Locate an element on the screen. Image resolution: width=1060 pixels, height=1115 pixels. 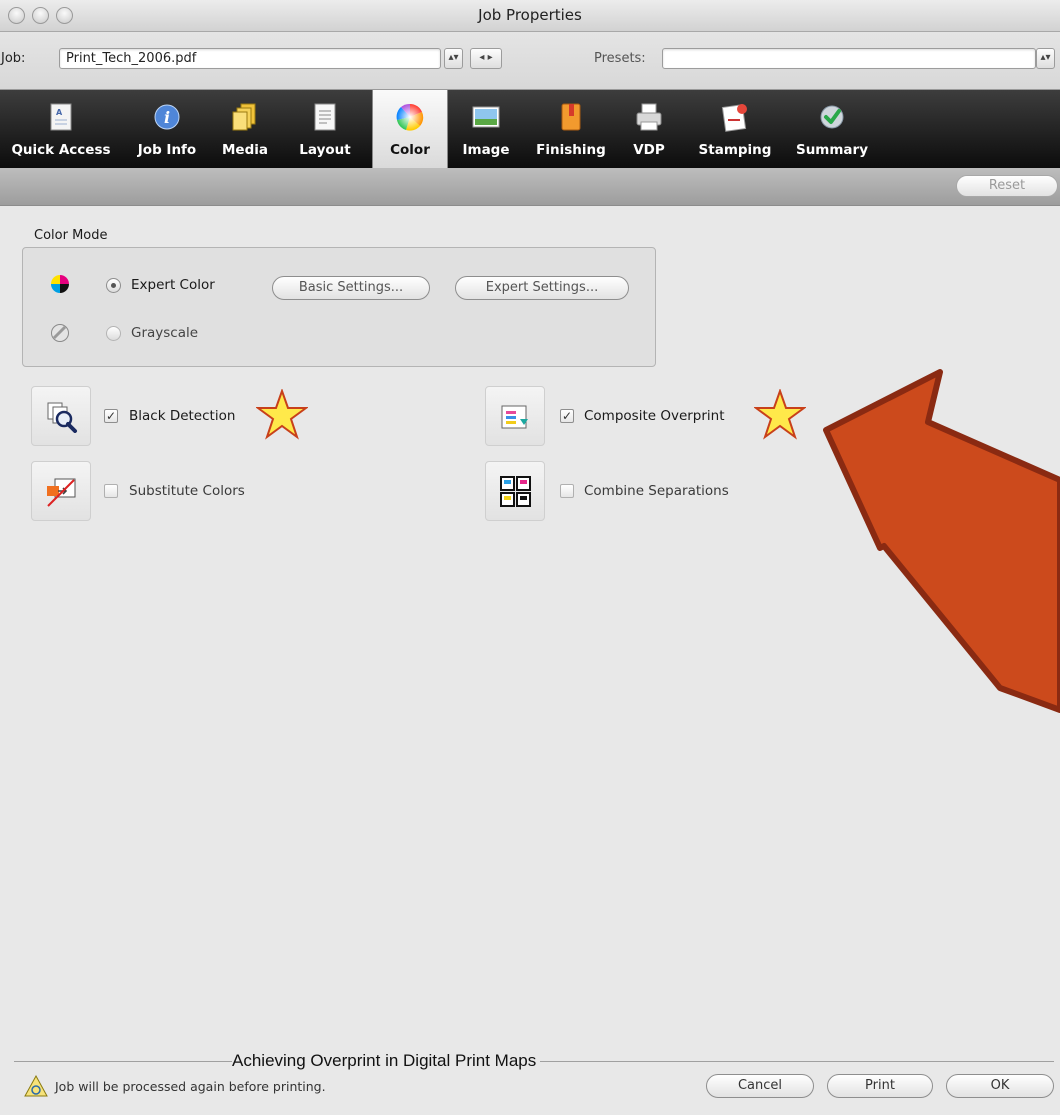
combine-separations-icon-box is located at coordinates (515, 491).